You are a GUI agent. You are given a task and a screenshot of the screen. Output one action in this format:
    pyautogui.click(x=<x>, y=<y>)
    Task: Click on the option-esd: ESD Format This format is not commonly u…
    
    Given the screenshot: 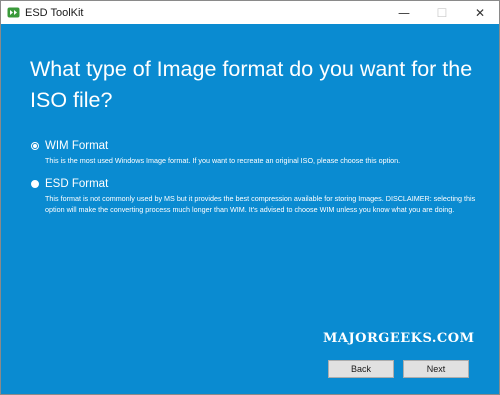 What is the action you would take?
    pyautogui.click(x=256, y=196)
    